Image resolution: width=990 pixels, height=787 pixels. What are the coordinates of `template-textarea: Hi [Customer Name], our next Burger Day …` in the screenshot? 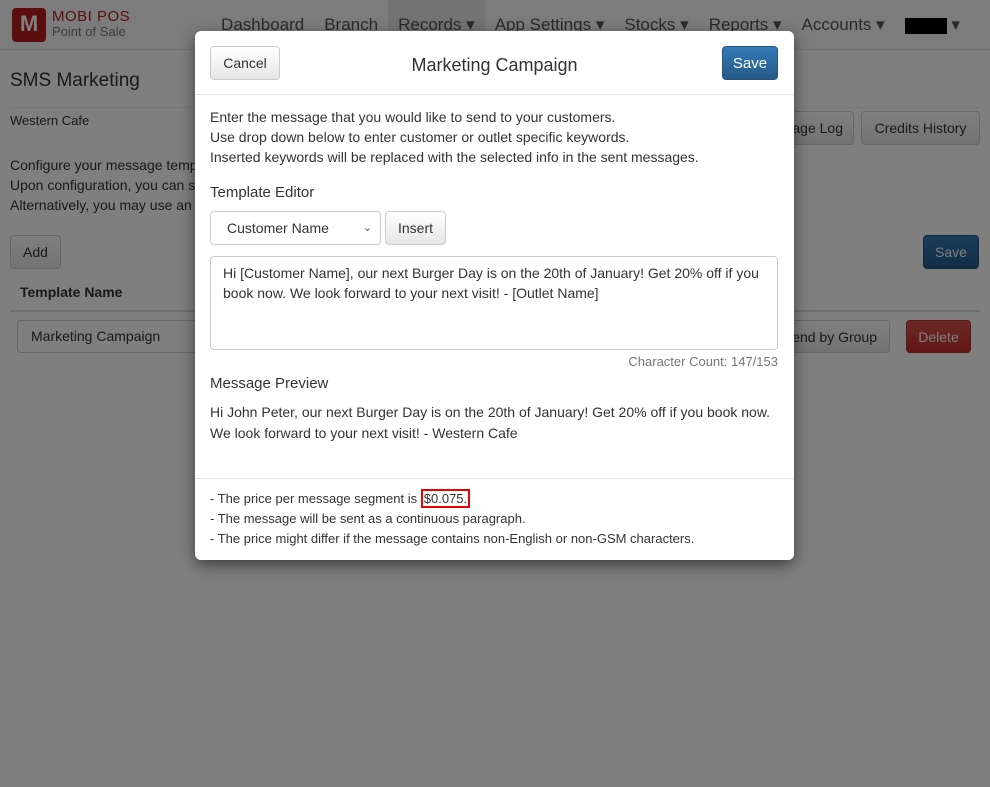 It's located at (494, 303).